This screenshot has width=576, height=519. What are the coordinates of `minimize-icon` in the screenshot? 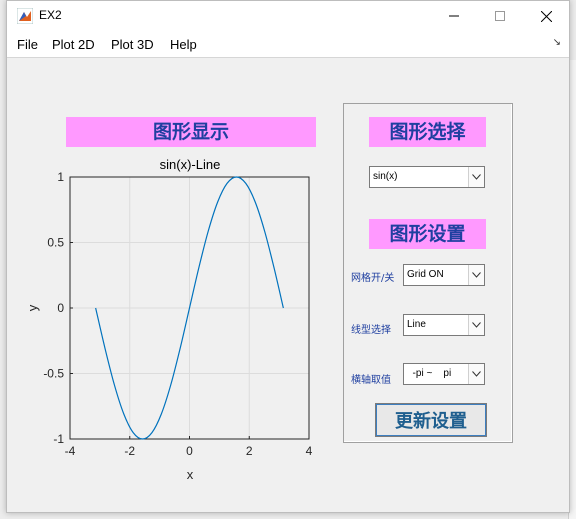 It's located at (454, 16).